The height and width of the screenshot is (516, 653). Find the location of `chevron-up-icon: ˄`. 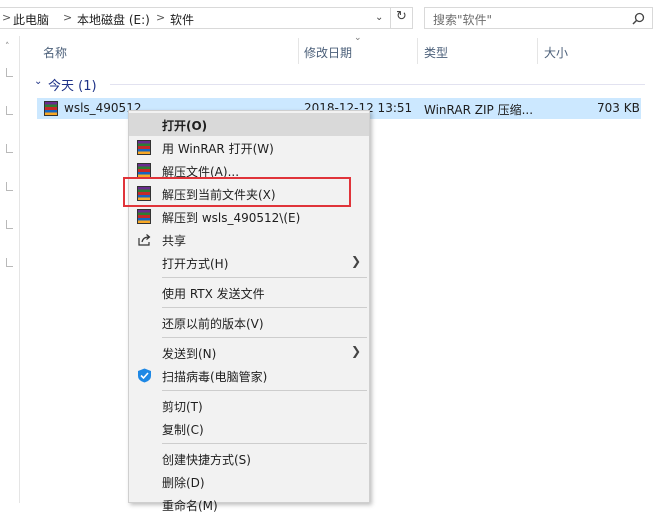

chevron-up-icon: ˄ is located at coordinates (7, 47).